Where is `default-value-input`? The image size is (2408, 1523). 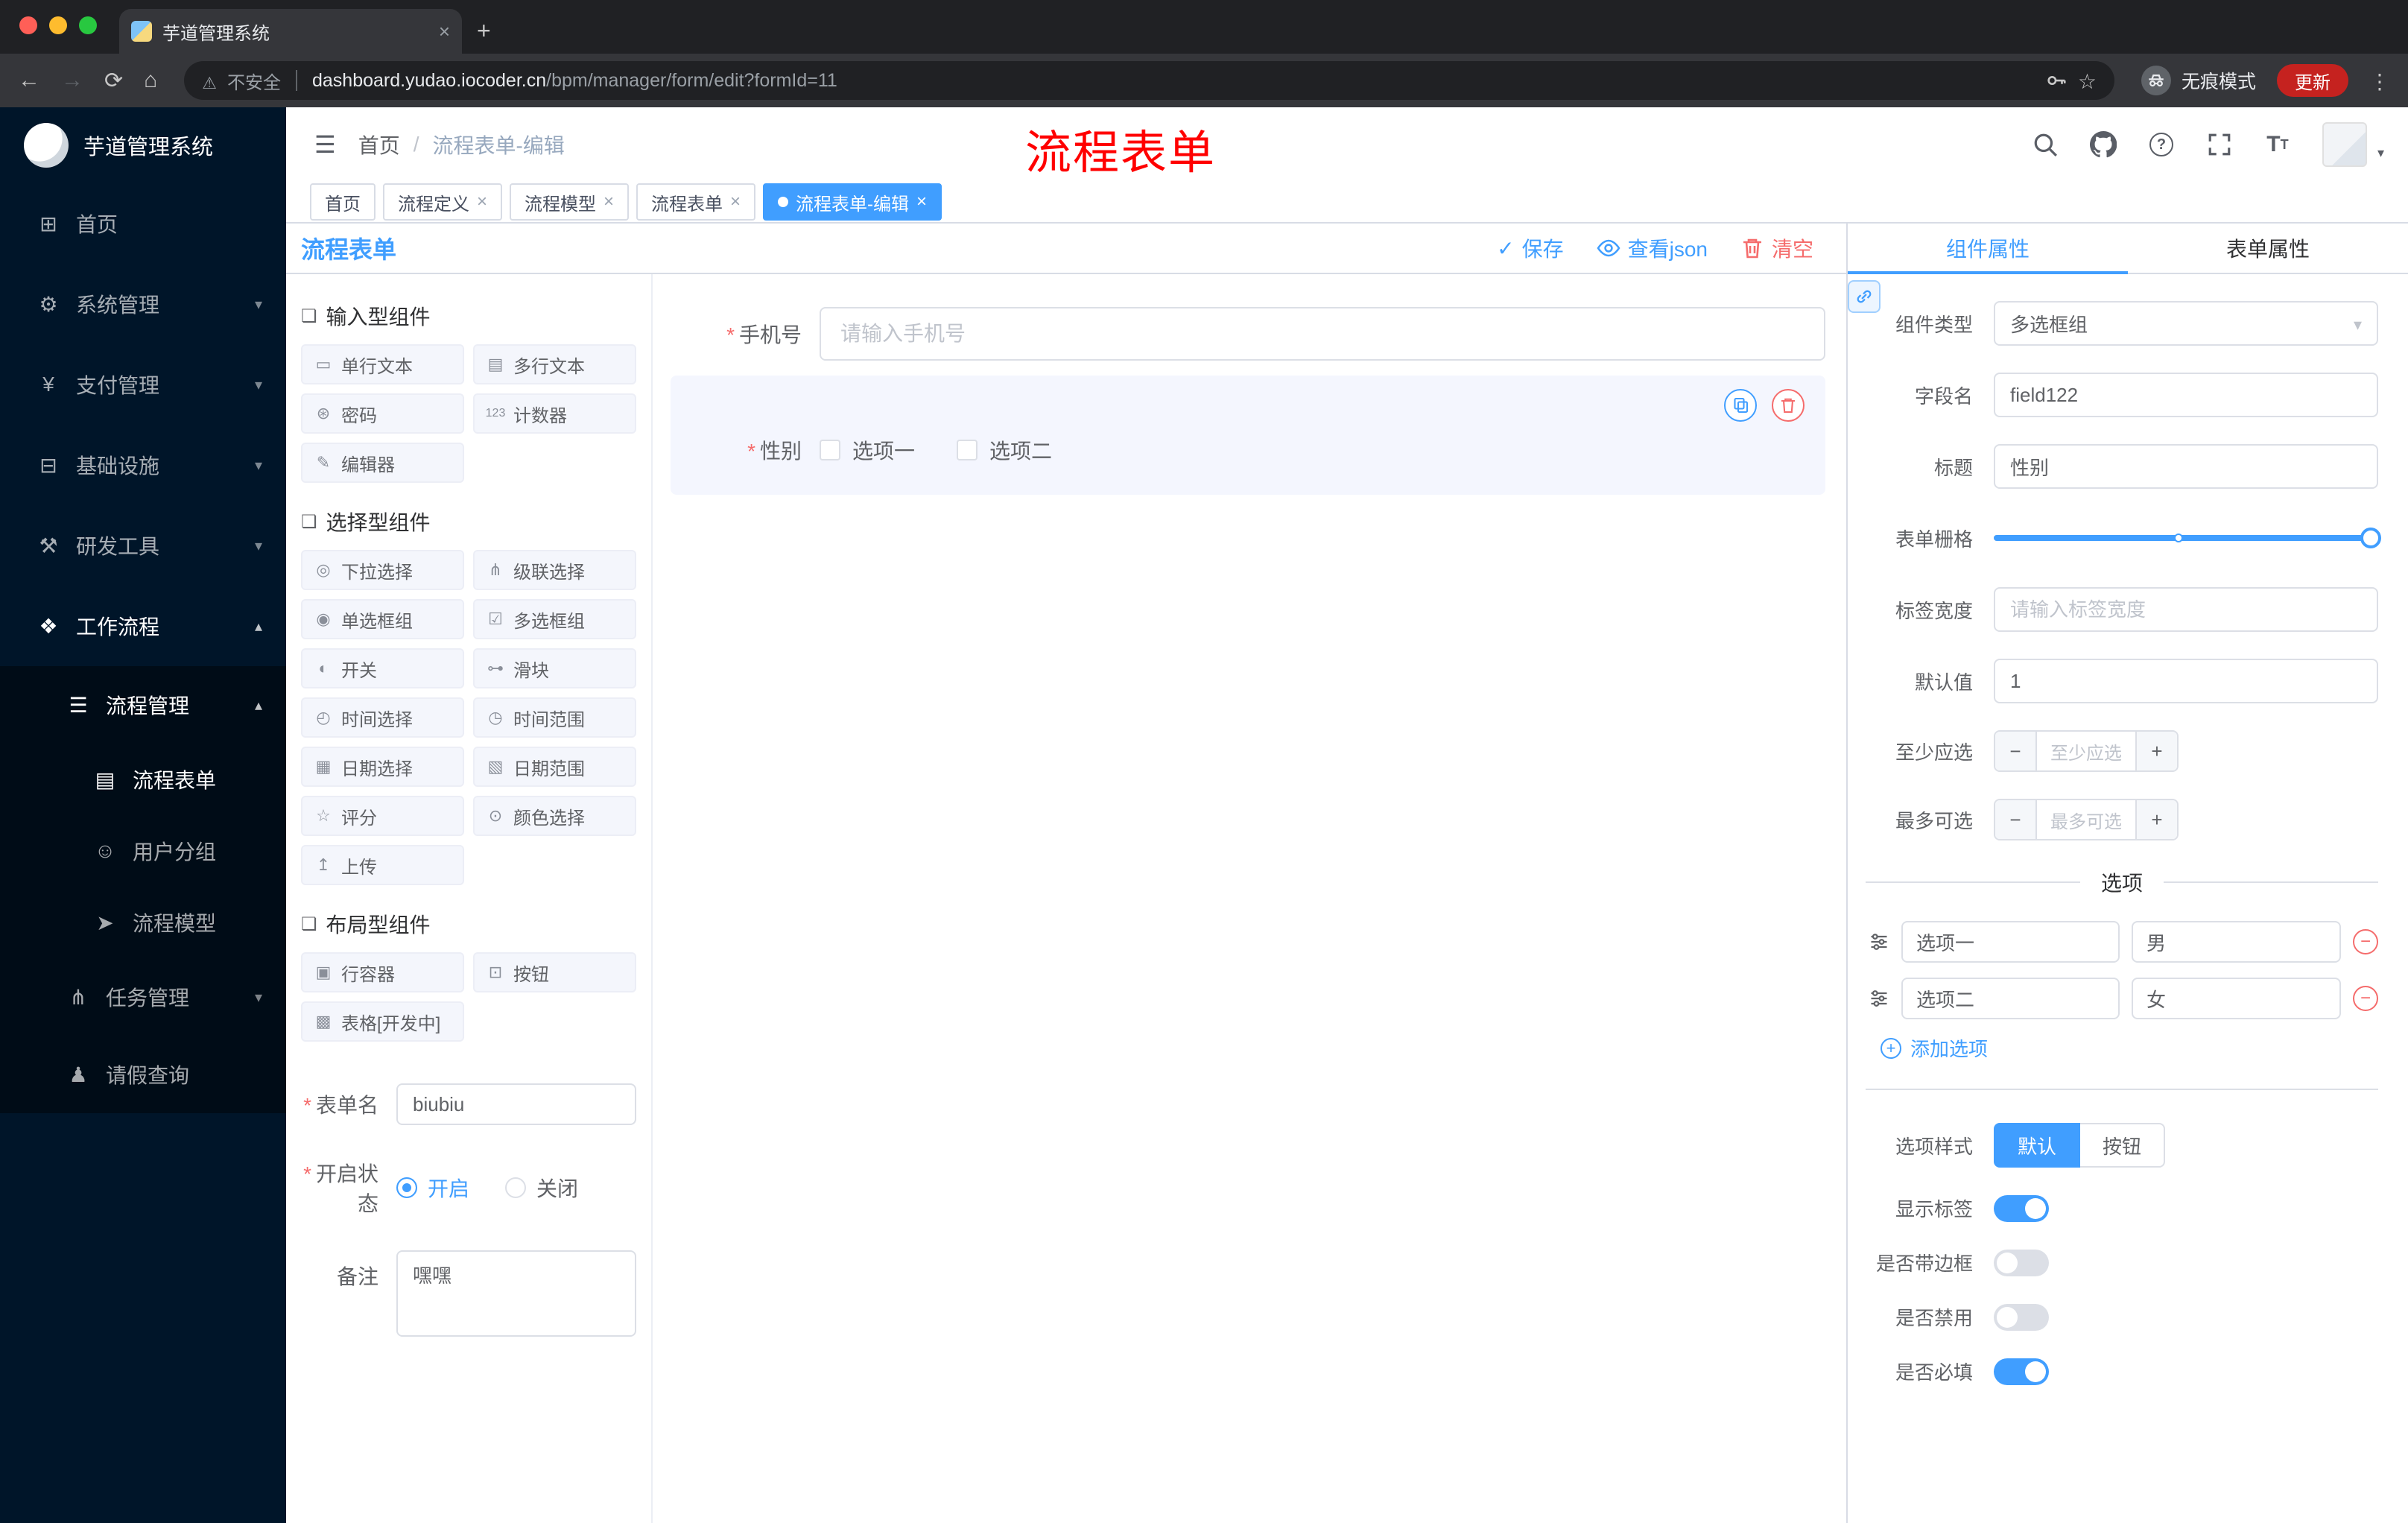
default-value-input is located at coordinates (2186, 681).